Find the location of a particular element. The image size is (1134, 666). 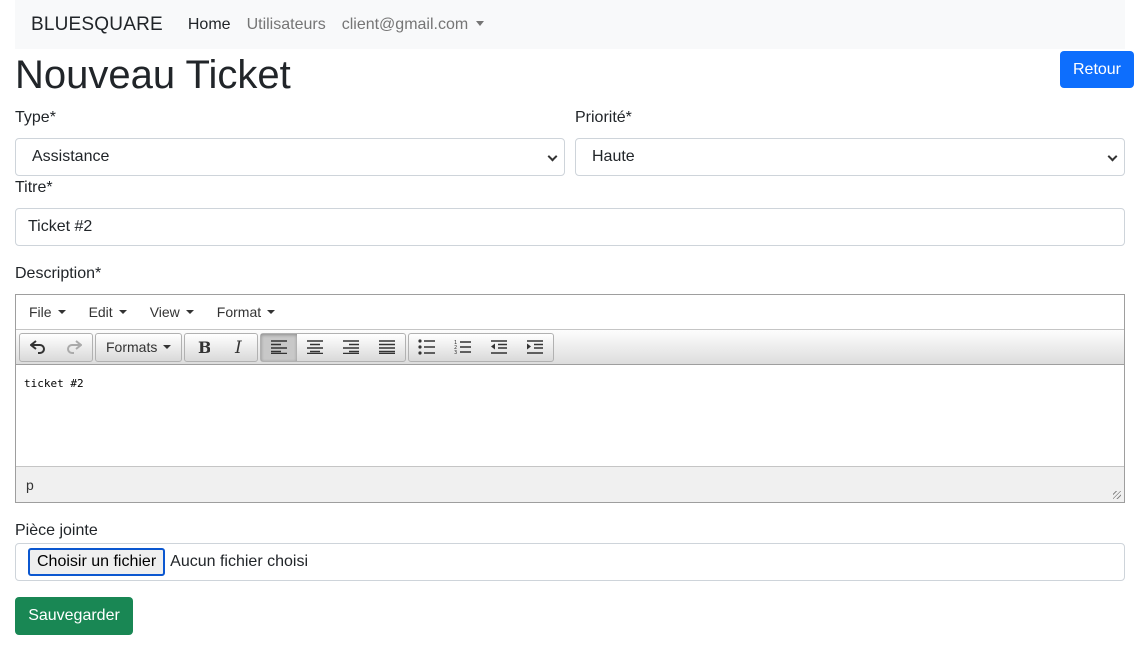

menu-file: File is located at coordinates (47, 312).